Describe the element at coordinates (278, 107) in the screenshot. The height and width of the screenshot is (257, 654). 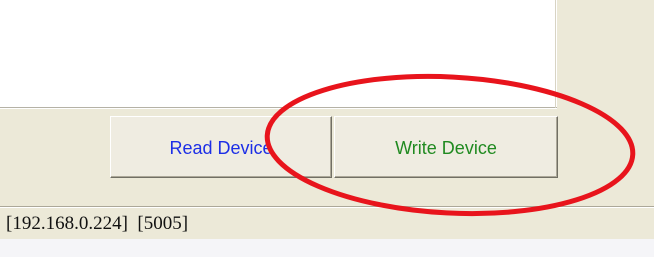
I see `content-divider` at that location.